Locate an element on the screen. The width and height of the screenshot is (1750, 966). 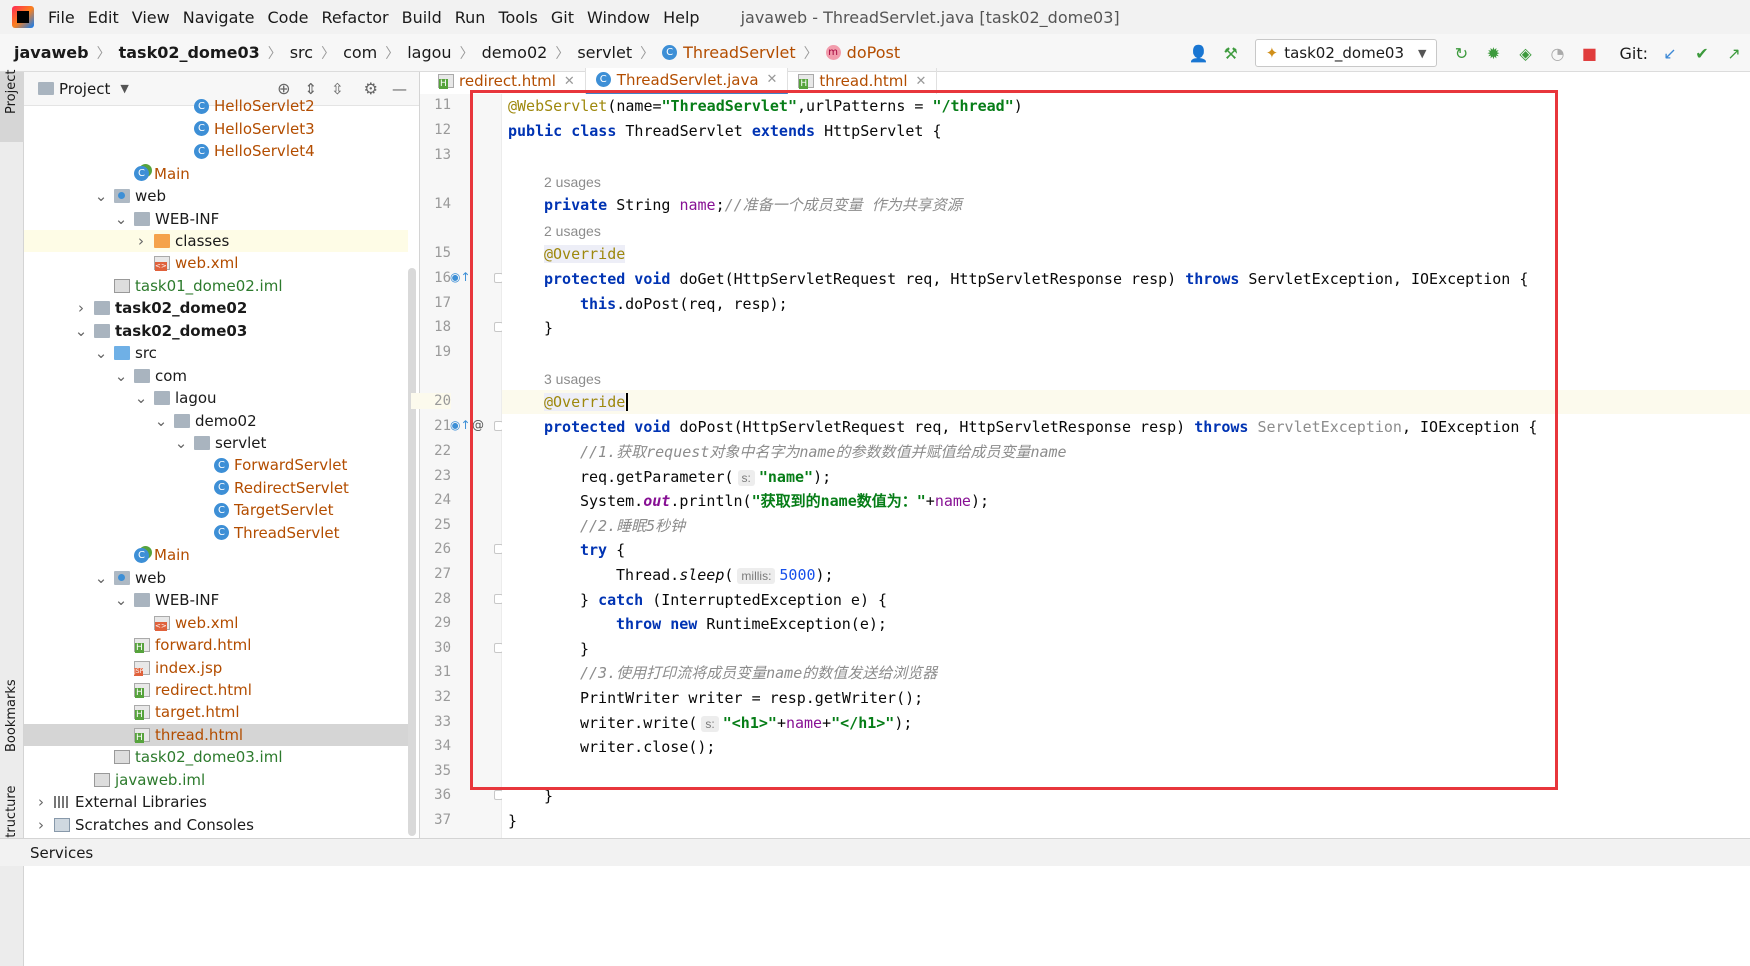
tree-item: C HelloServlet3 is located at coordinates (216, 128).